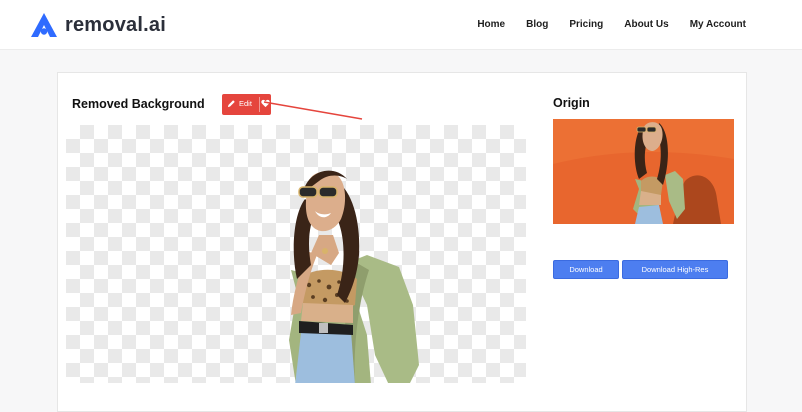 The height and width of the screenshot is (412, 802). Describe the element at coordinates (571, 103) in the screenshot. I see `origin-title: Origin` at that location.